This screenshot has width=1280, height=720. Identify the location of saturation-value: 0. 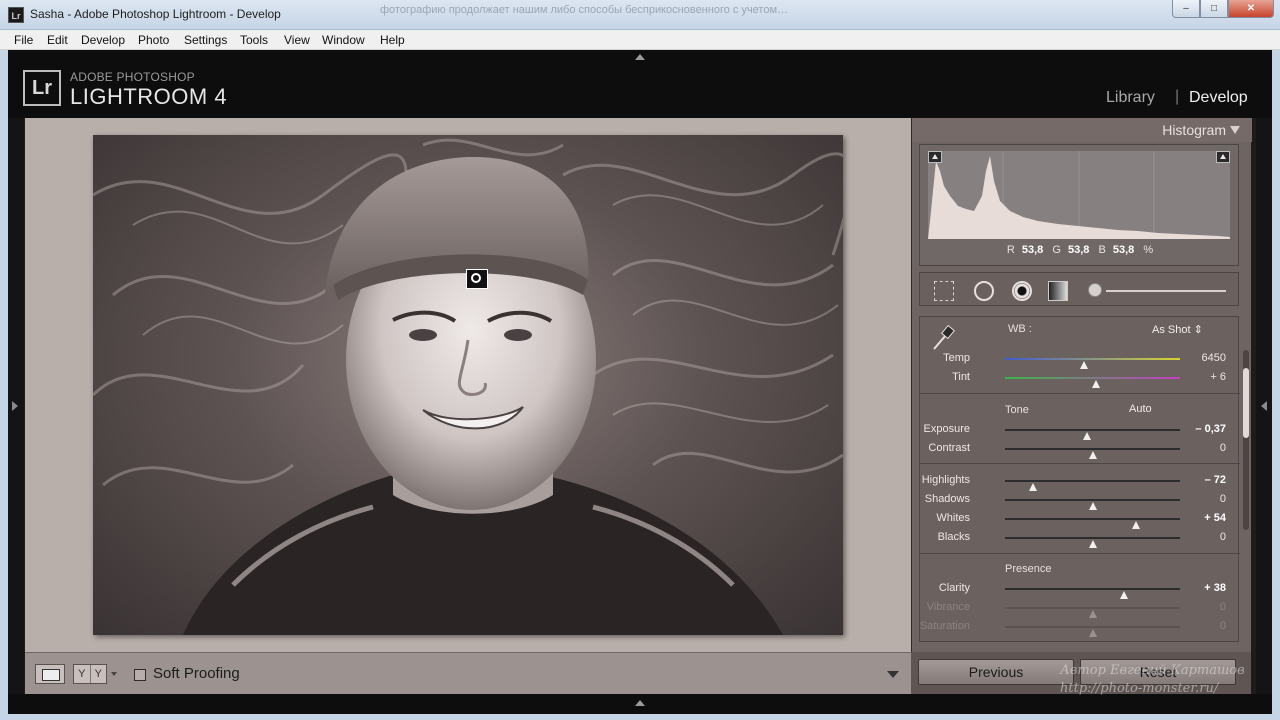
(1223, 626).